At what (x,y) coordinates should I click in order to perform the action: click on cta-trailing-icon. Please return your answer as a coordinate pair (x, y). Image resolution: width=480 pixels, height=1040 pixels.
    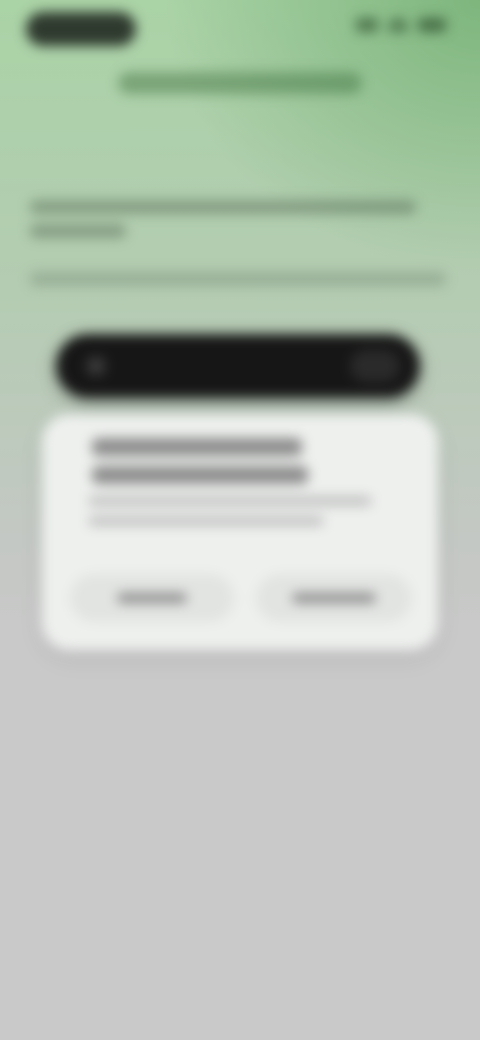
    Looking at the image, I should click on (375, 366).